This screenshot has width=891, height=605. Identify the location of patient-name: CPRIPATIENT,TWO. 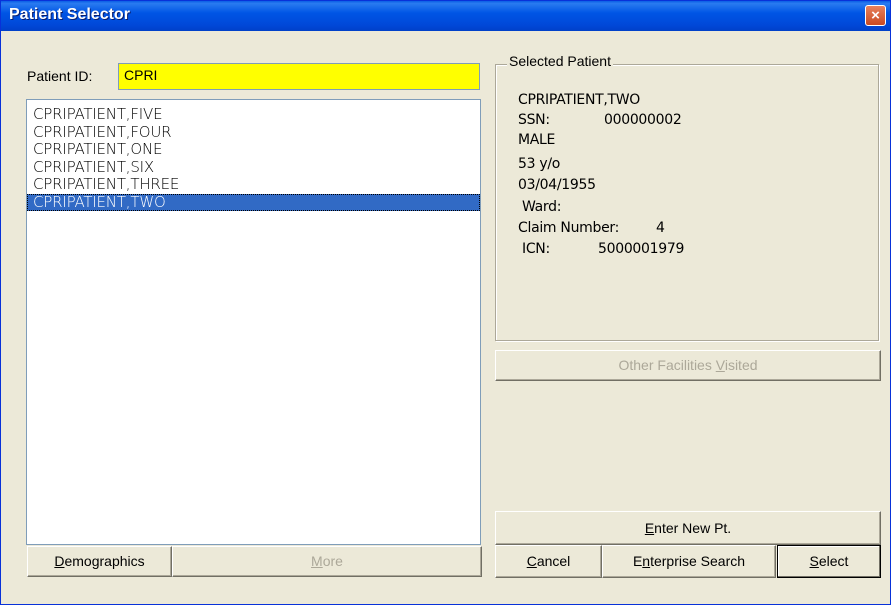
(579, 100).